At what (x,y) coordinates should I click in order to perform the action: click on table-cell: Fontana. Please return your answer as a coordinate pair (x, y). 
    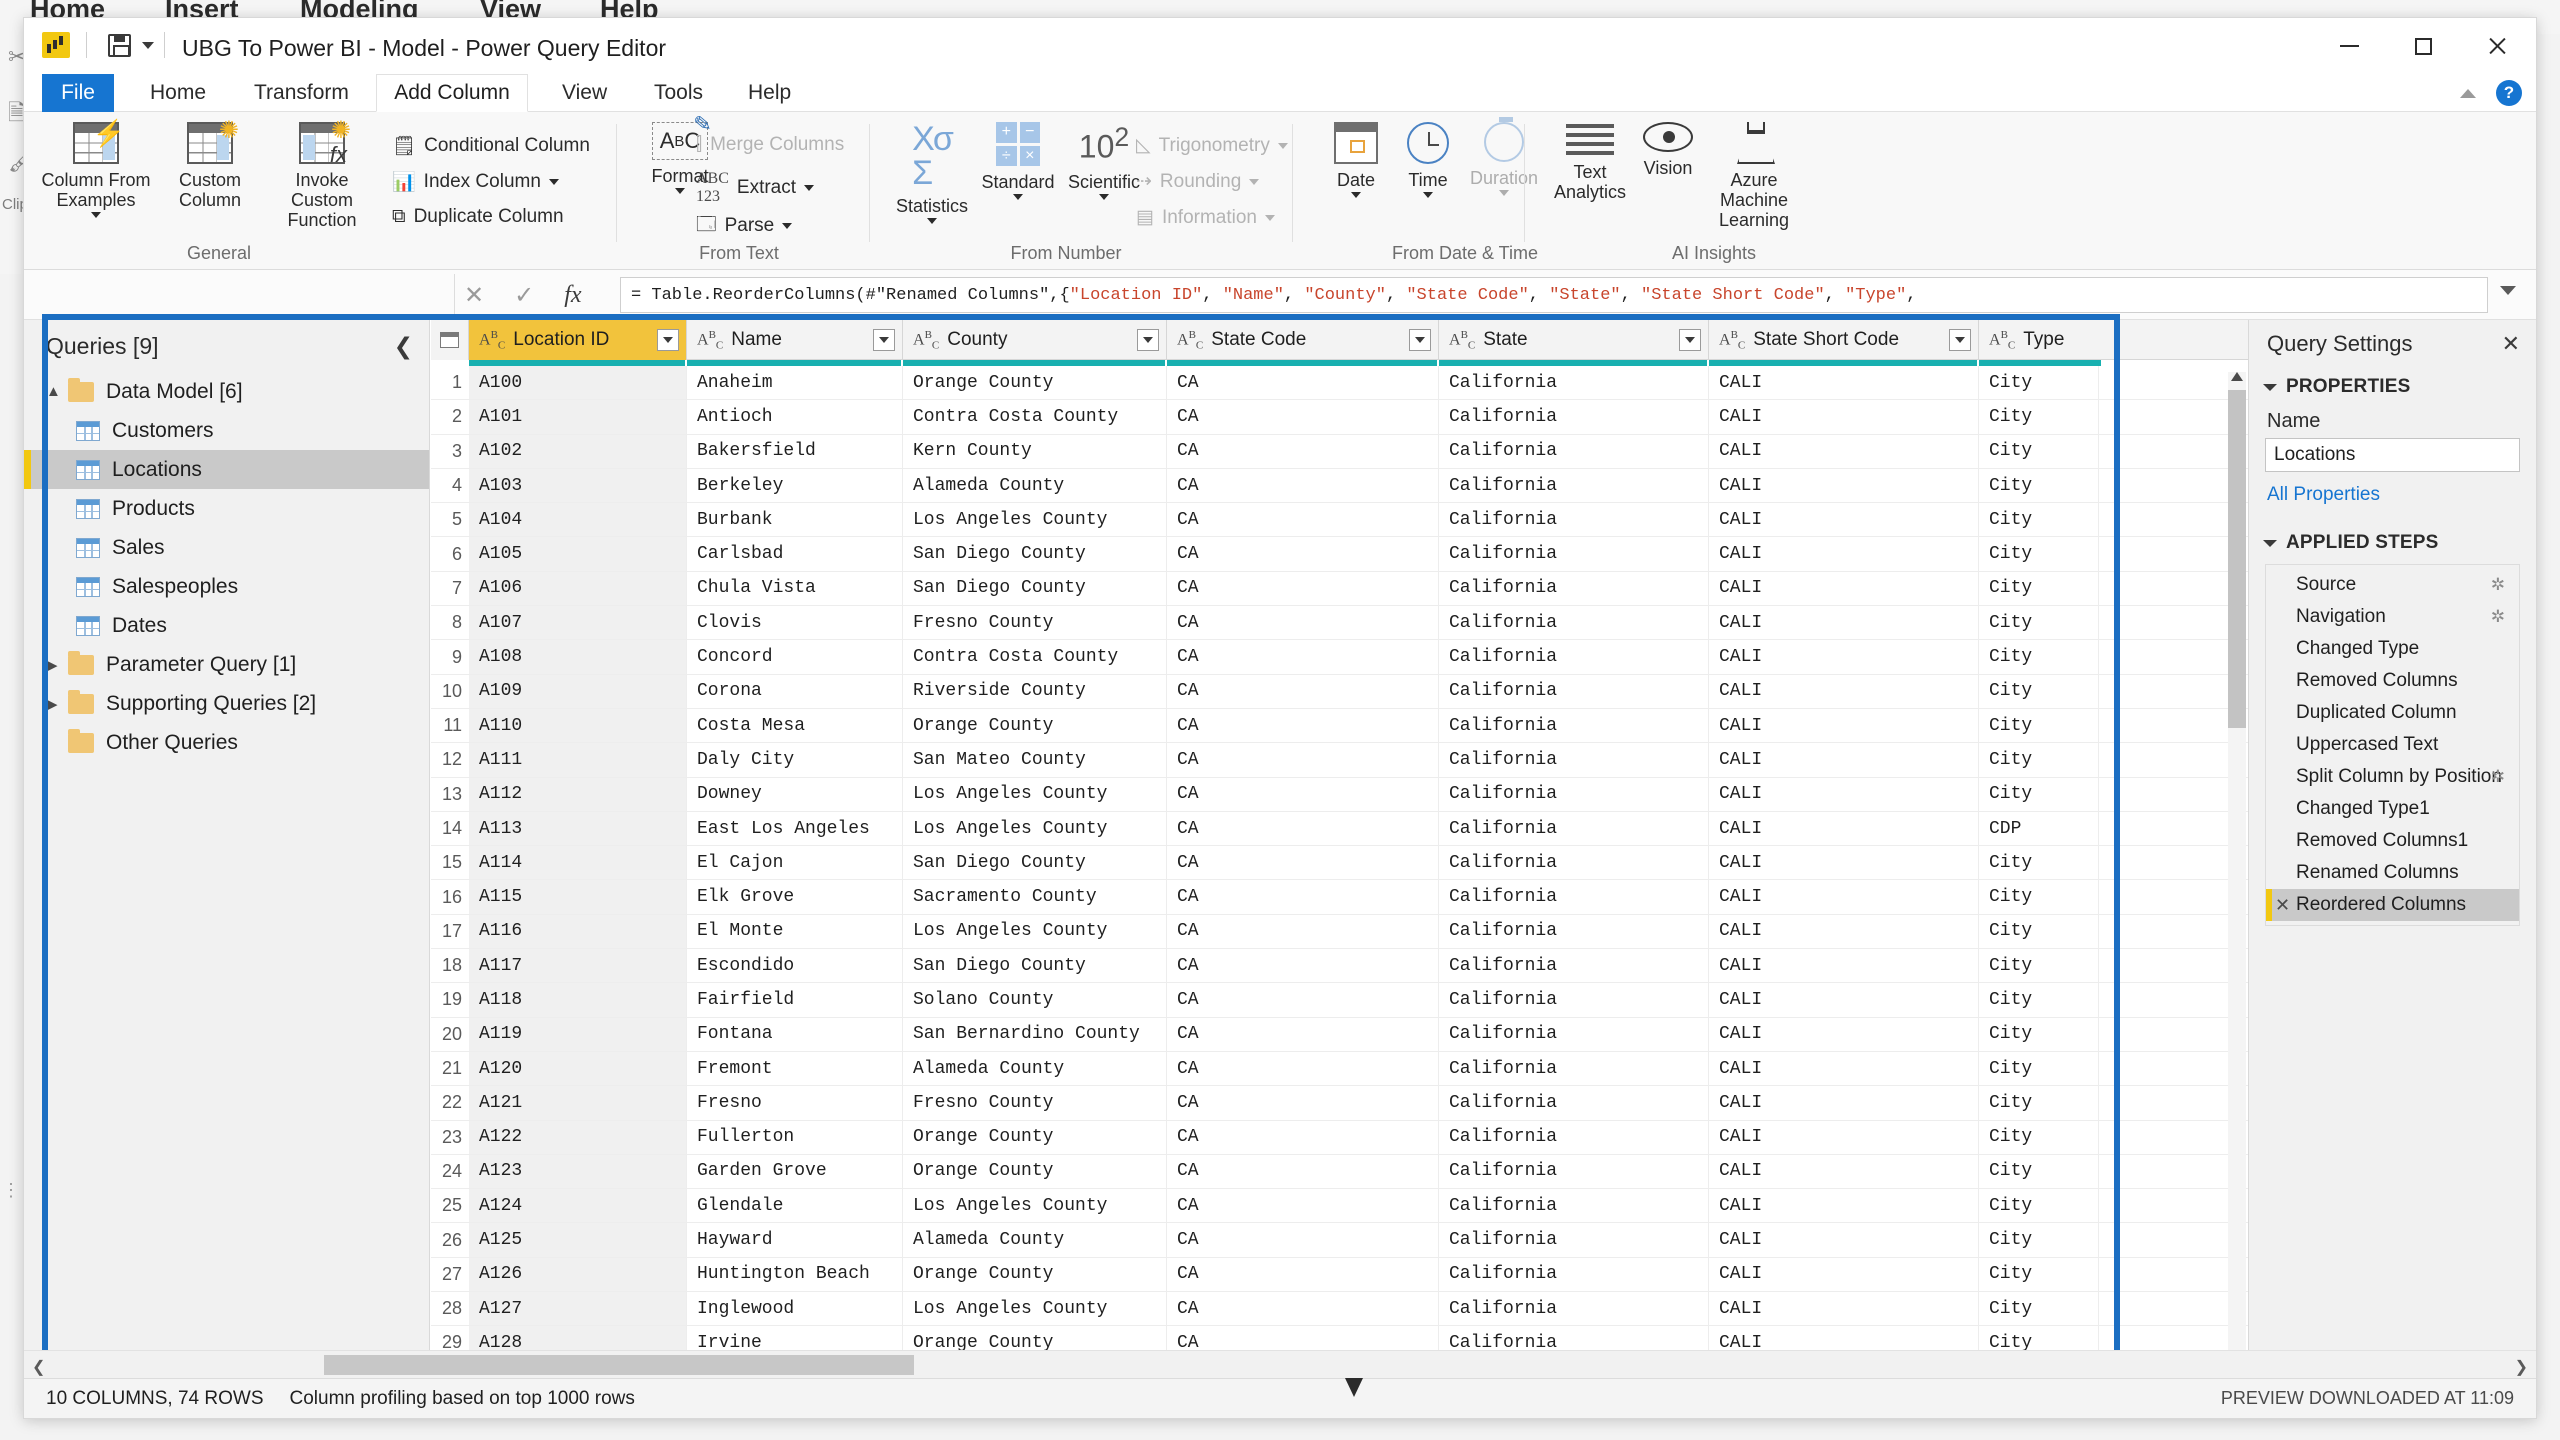
    Looking at the image, I should click on (795, 1034).